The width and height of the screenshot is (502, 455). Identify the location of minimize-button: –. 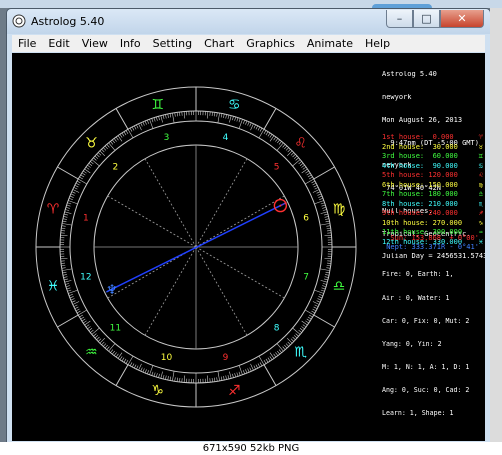
(399, 19).